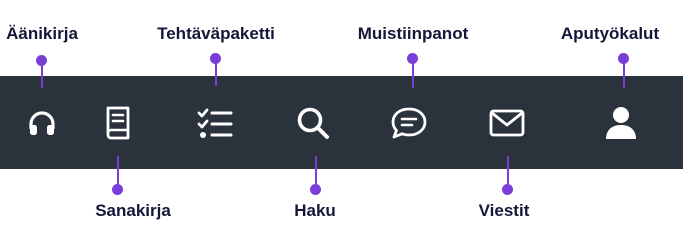 The width and height of the screenshot is (683, 244). I want to click on callout-dot-search, so click(315, 189).